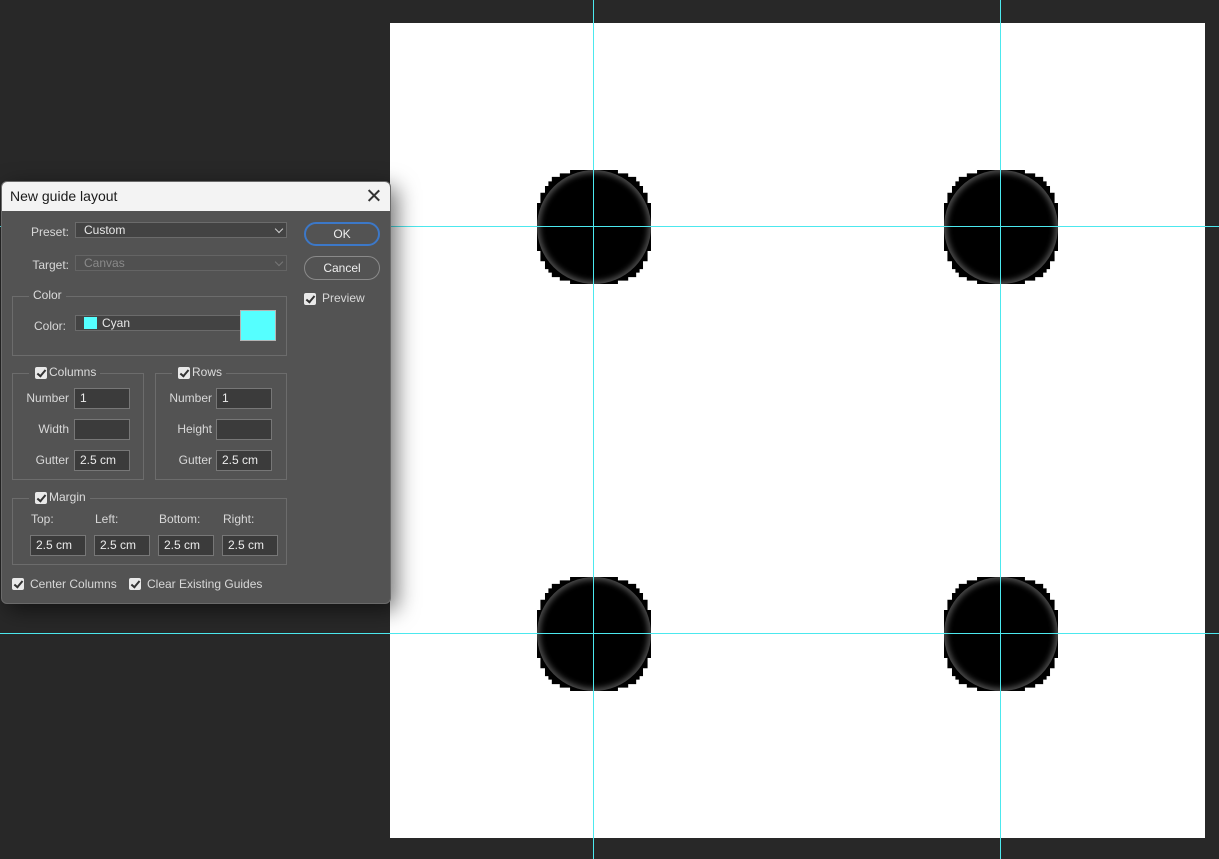  I want to click on margin-right-label: Right:, so click(239, 519).